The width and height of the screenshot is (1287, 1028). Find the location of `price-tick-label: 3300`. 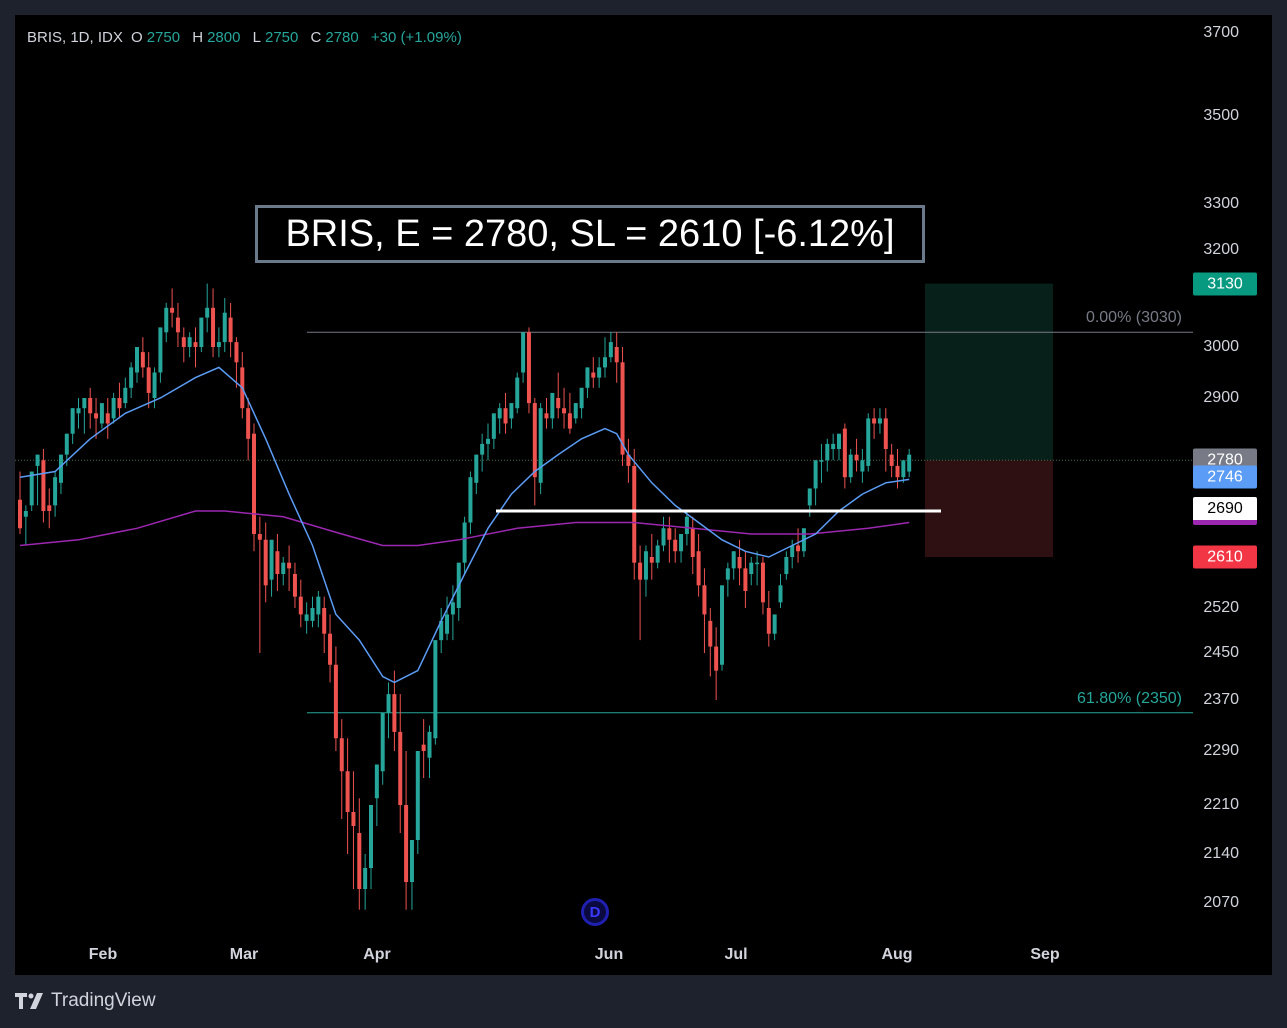

price-tick-label: 3300 is located at coordinates (1221, 203).